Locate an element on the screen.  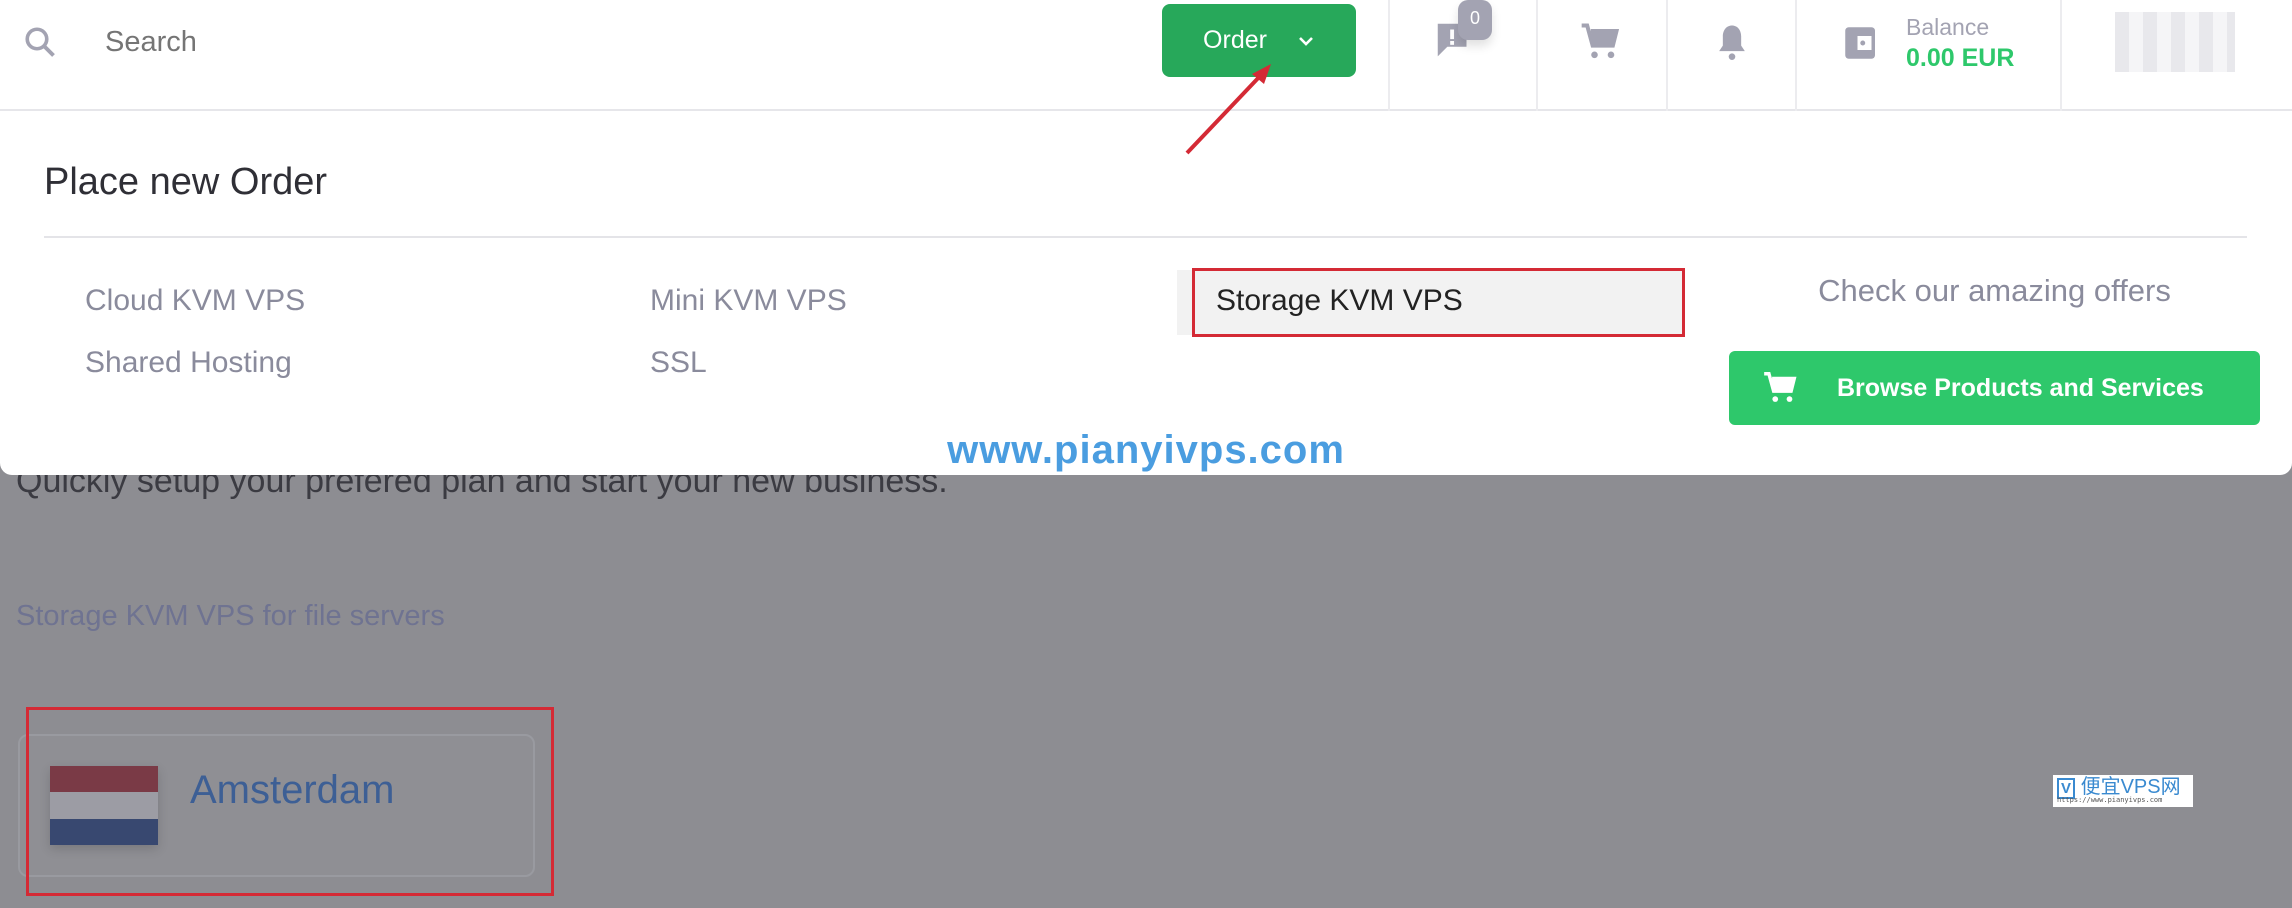
top-header: Order 0 Balance 0.00 EUR is located at coordinates (1146, 55).